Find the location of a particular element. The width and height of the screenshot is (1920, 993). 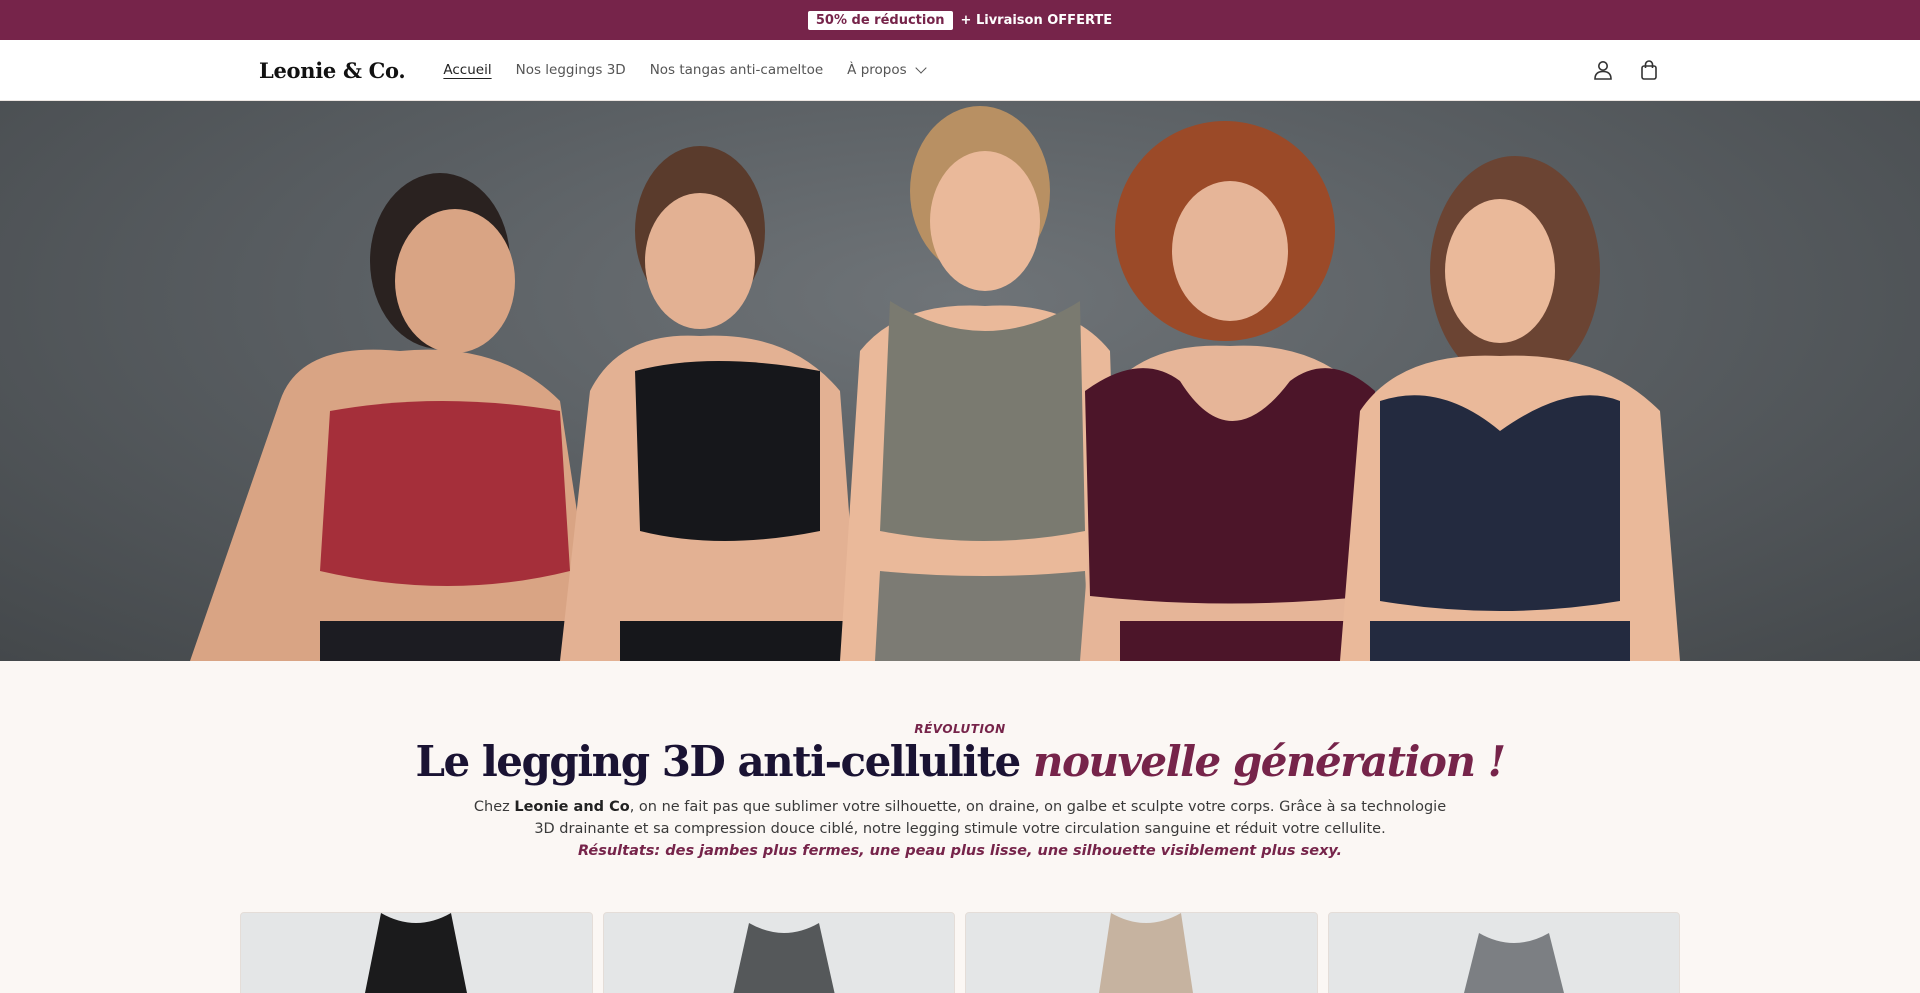

product-grid is located at coordinates (960, 952).